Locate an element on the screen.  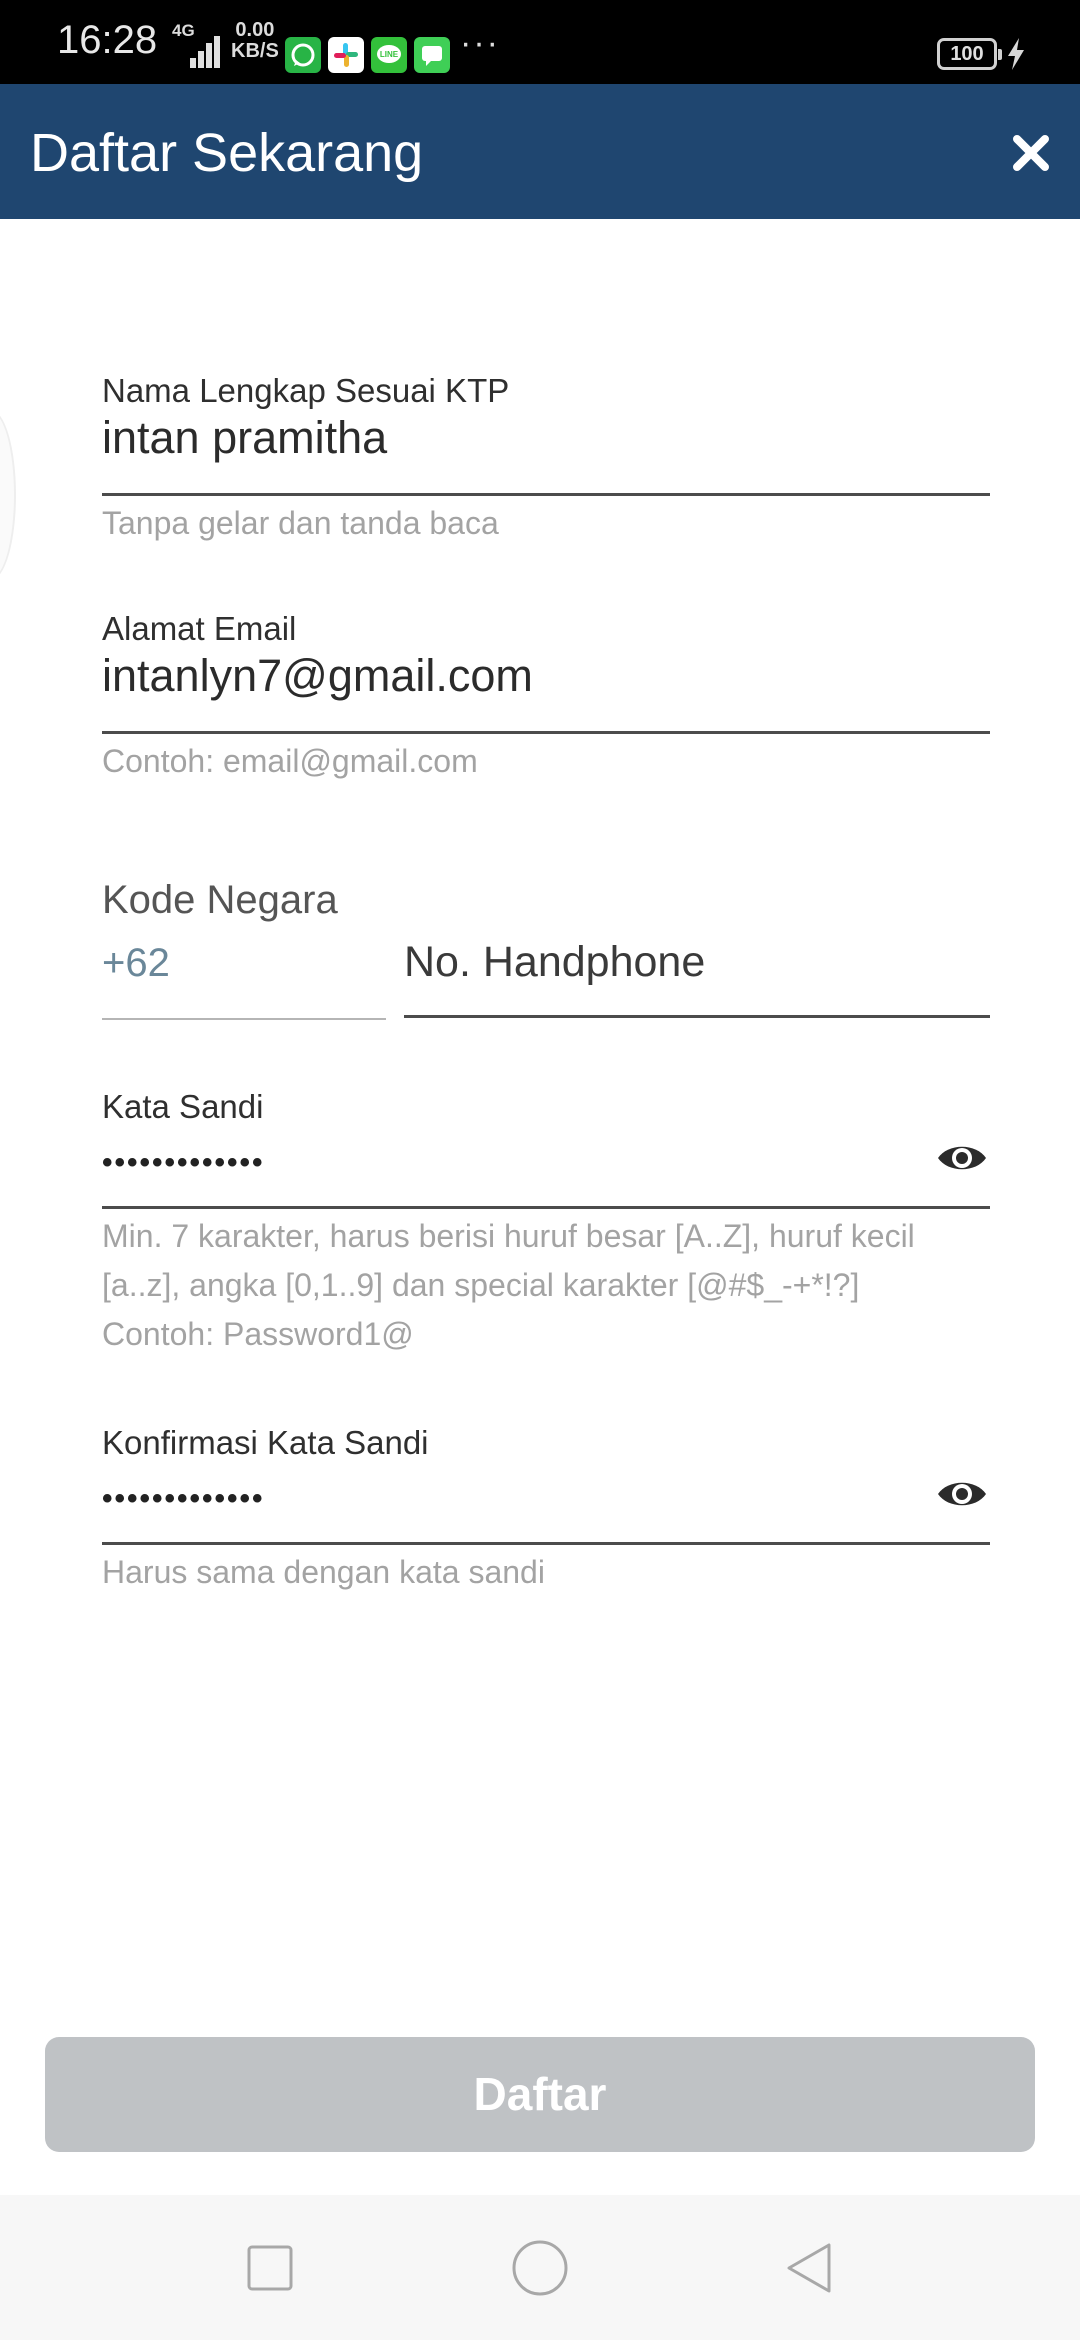
status-bar: 16:28 4G 0.00 KB/S LINE ··· 100 is located at coordinates (540, 42).